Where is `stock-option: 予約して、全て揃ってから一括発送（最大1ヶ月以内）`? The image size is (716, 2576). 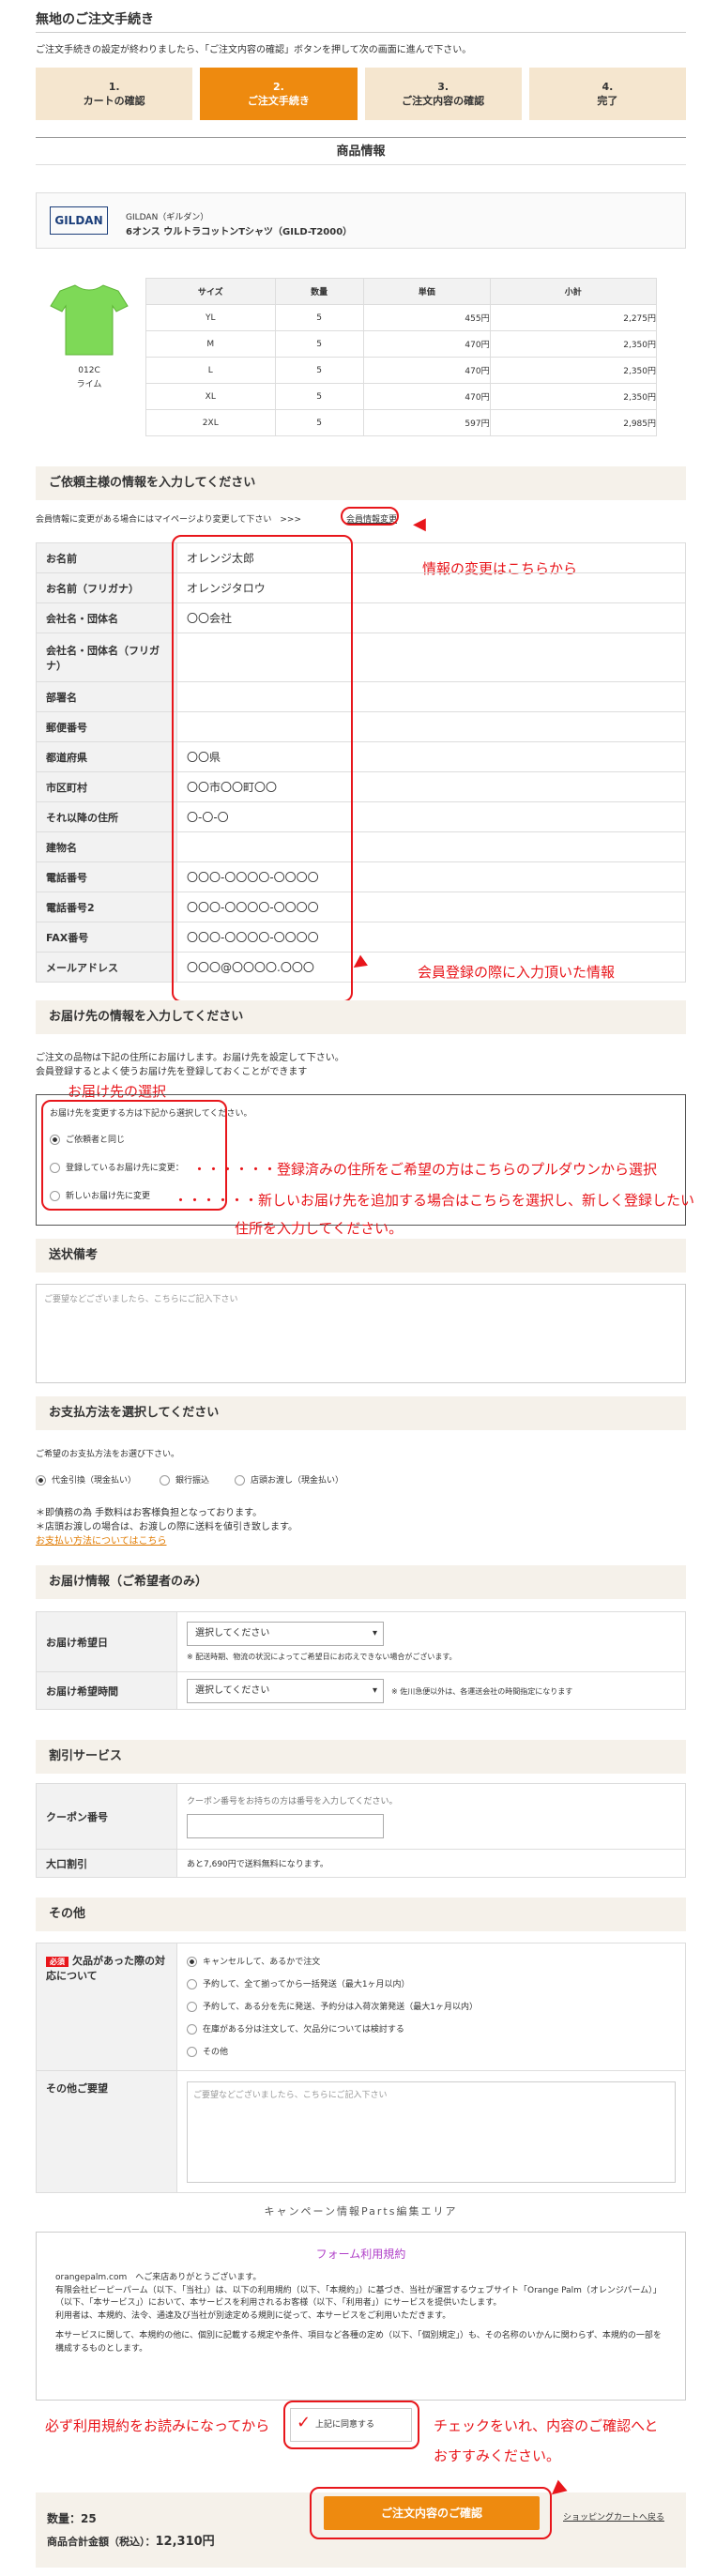 stock-option: 予約して、全て揃ってから一括発送（最大1ヶ月以内） is located at coordinates (431, 1983).